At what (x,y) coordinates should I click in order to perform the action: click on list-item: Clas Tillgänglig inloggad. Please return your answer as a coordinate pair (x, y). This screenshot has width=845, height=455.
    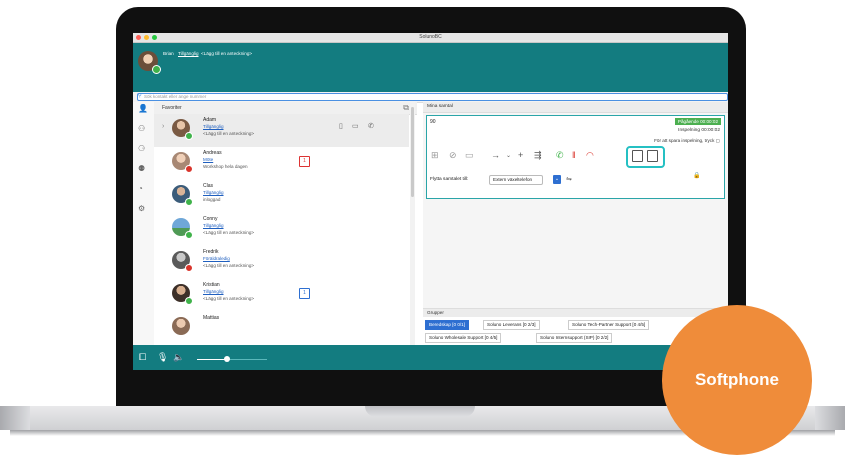
    Looking at the image, I should click on (281, 196).